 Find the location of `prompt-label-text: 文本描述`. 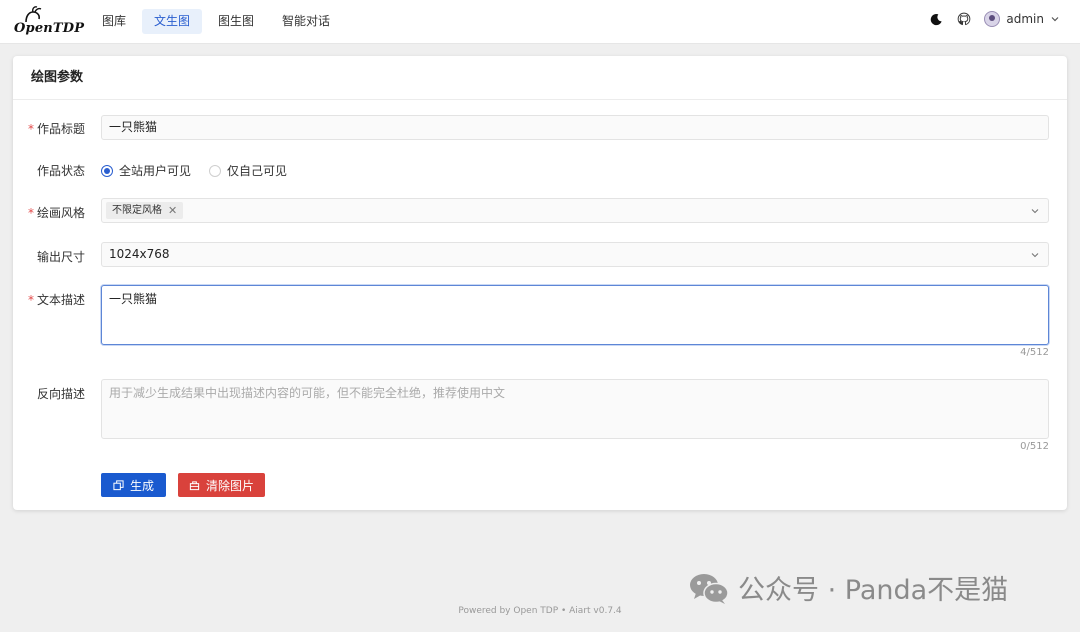

prompt-label-text: 文本描述 is located at coordinates (60, 300).